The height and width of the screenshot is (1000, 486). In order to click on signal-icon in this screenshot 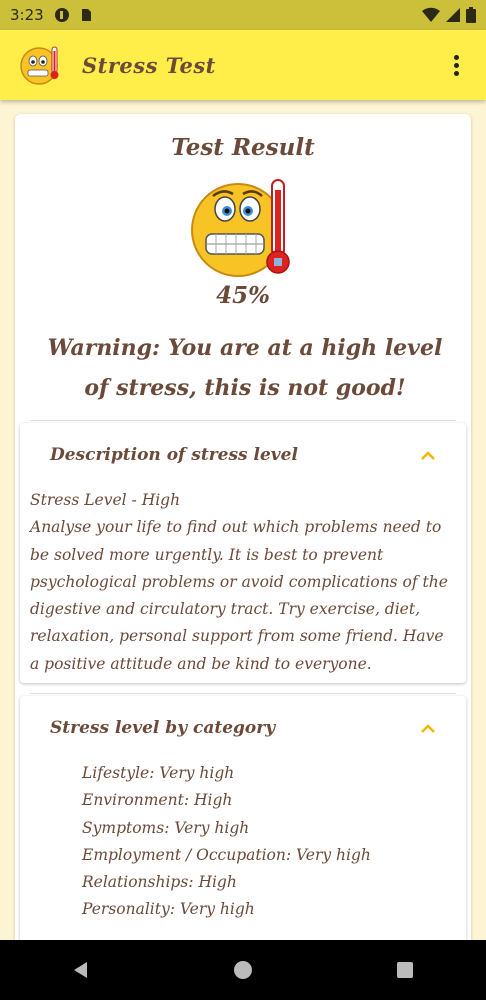, I will do `click(453, 15)`.